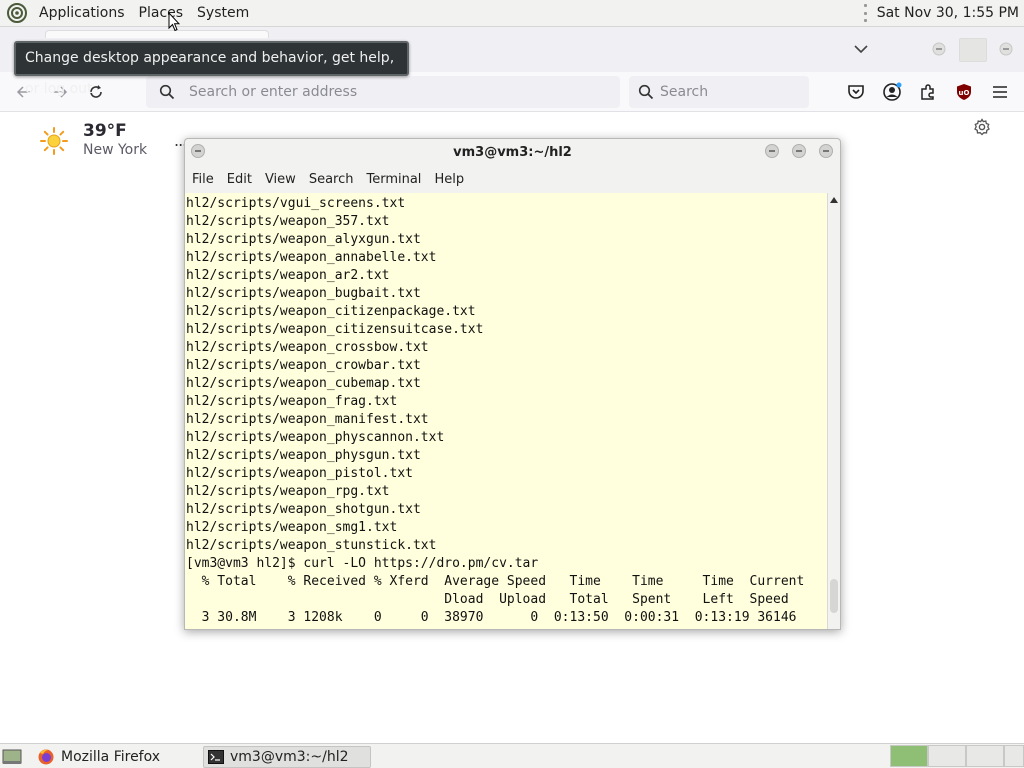  What do you see at coordinates (105, 131) in the screenshot?
I see `weather-temperature: 39°F` at bounding box center [105, 131].